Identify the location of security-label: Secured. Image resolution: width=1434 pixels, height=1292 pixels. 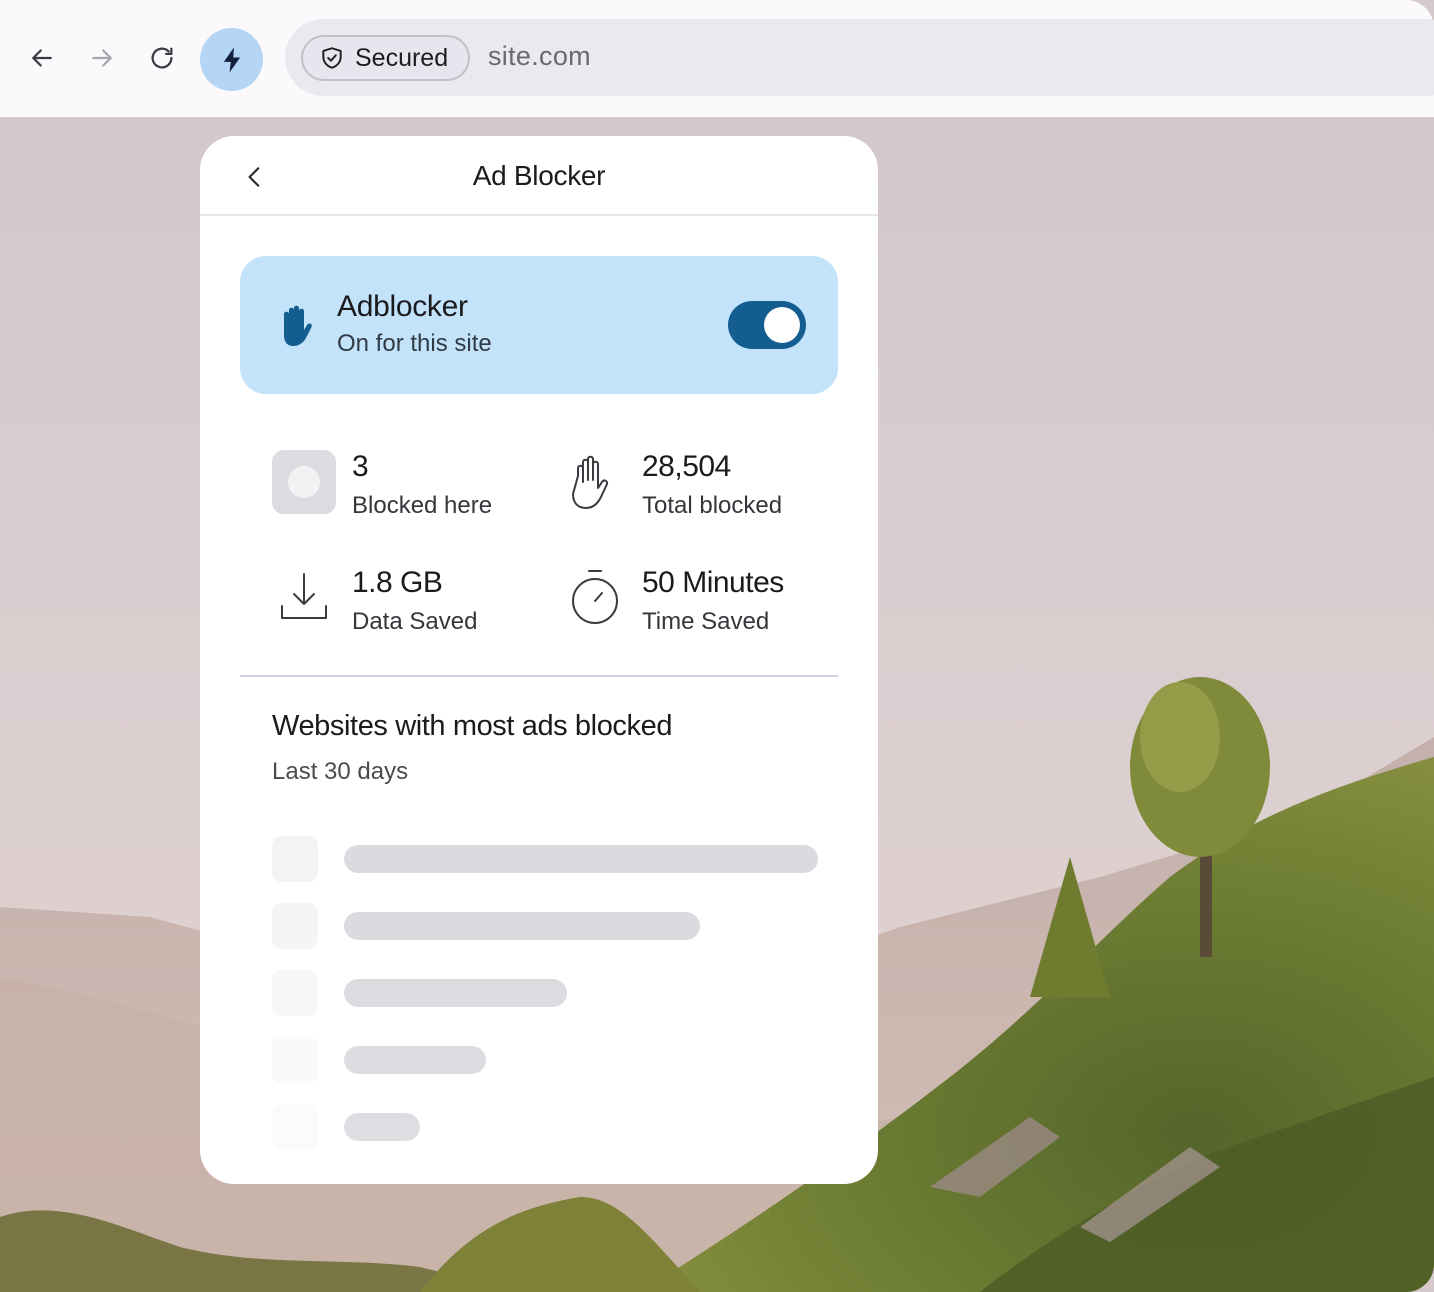
(402, 57).